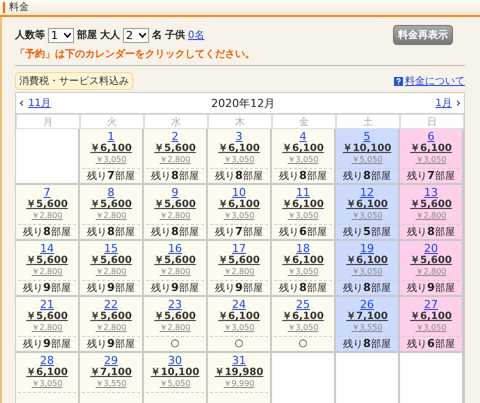 The height and width of the screenshot is (403, 480). I want to click on price-link: ￥10,100, so click(367, 149).